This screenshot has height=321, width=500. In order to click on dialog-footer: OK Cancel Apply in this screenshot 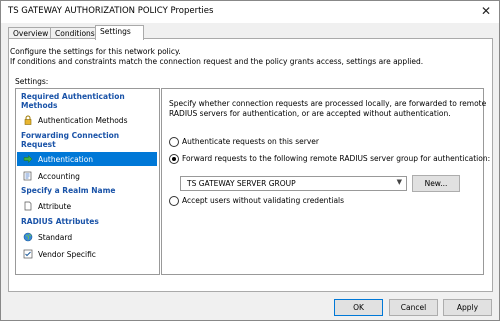, I will do `click(250, 307)`.